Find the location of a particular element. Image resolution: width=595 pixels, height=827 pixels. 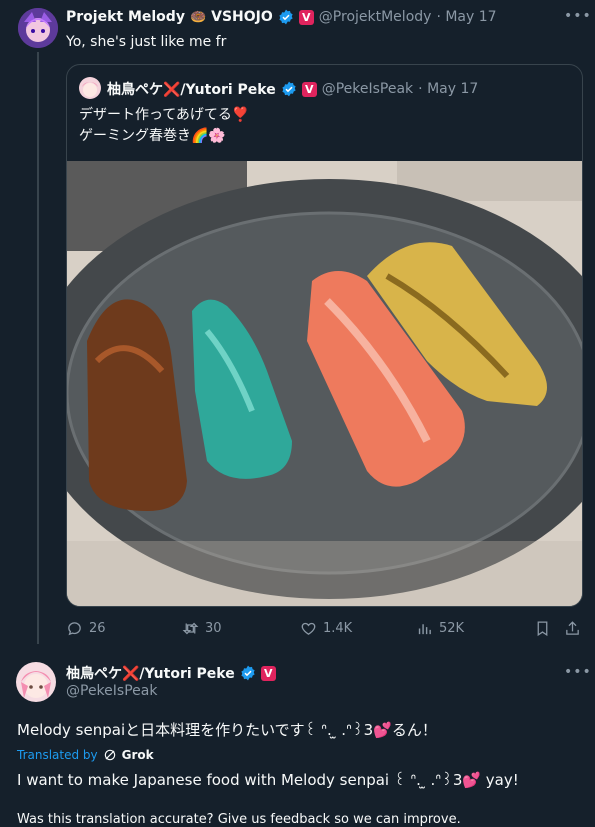

thread-line is located at coordinates (38, 348).